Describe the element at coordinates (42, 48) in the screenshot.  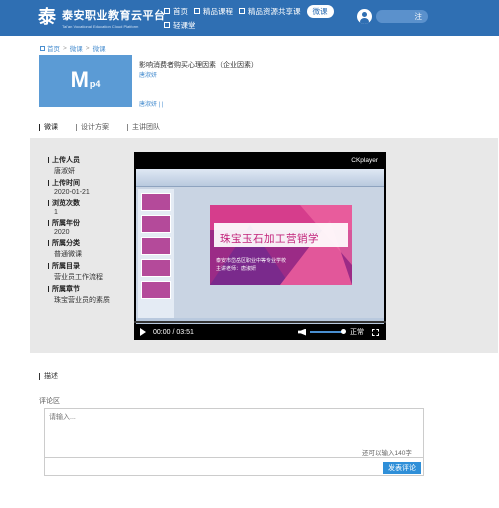
I see `home-icon` at that location.